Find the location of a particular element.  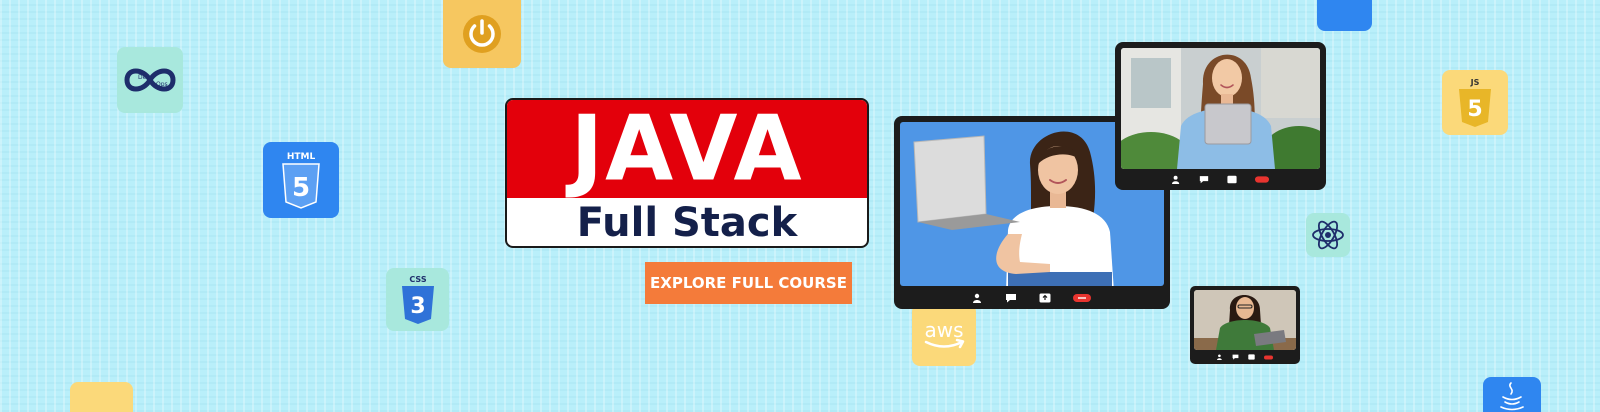

explore-course-button: EXPLORE FULL COURSE is located at coordinates (748, 283).